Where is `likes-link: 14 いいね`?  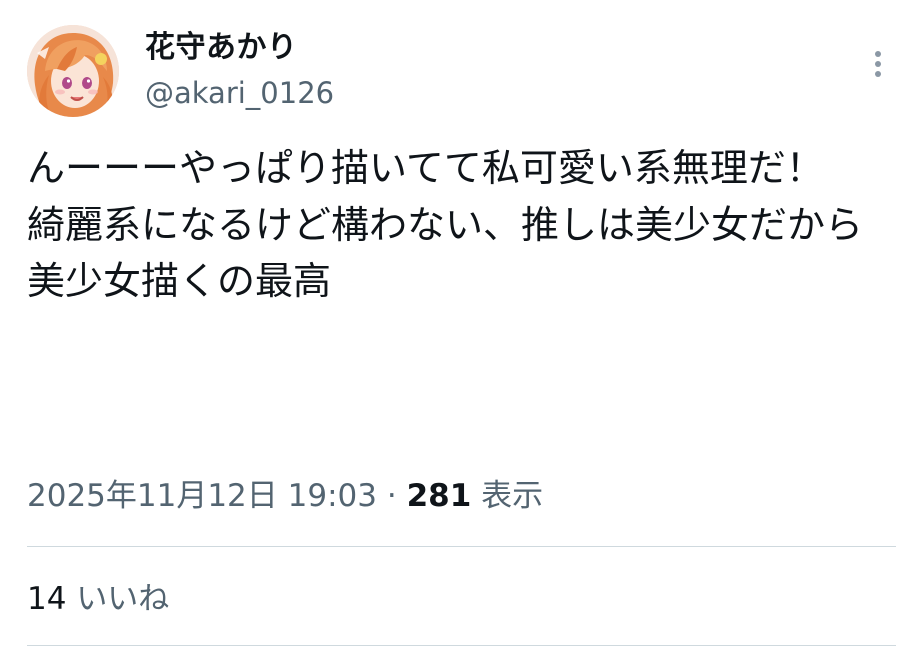
likes-link: 14 いいね is located at coordinates (98, 599).